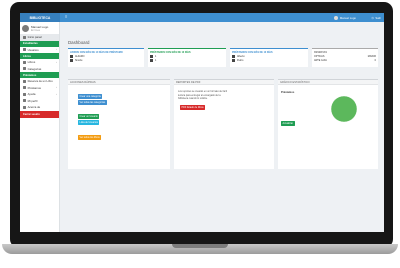 This screenshot has width=400, height=268. What do you see at coordinates (288, 123) in the screenshot?
I see `refresh-chart-button: Actualizar` at bounding box center [288, 123].